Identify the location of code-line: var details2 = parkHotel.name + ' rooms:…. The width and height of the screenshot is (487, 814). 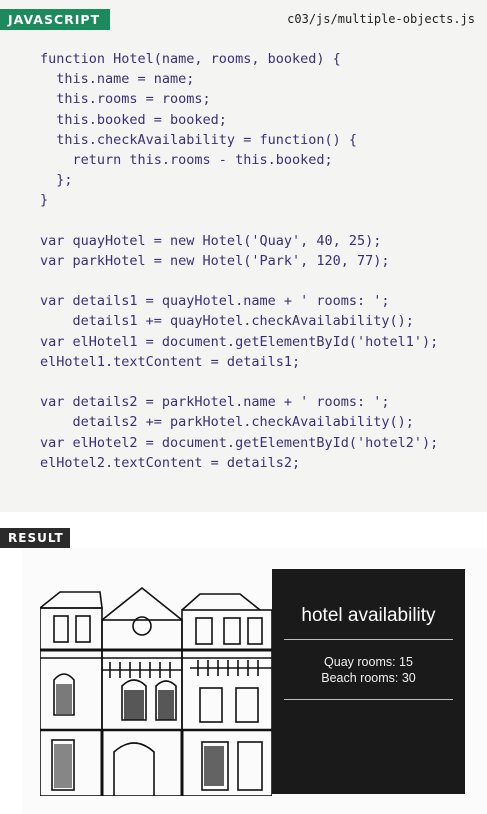
(215, 402).